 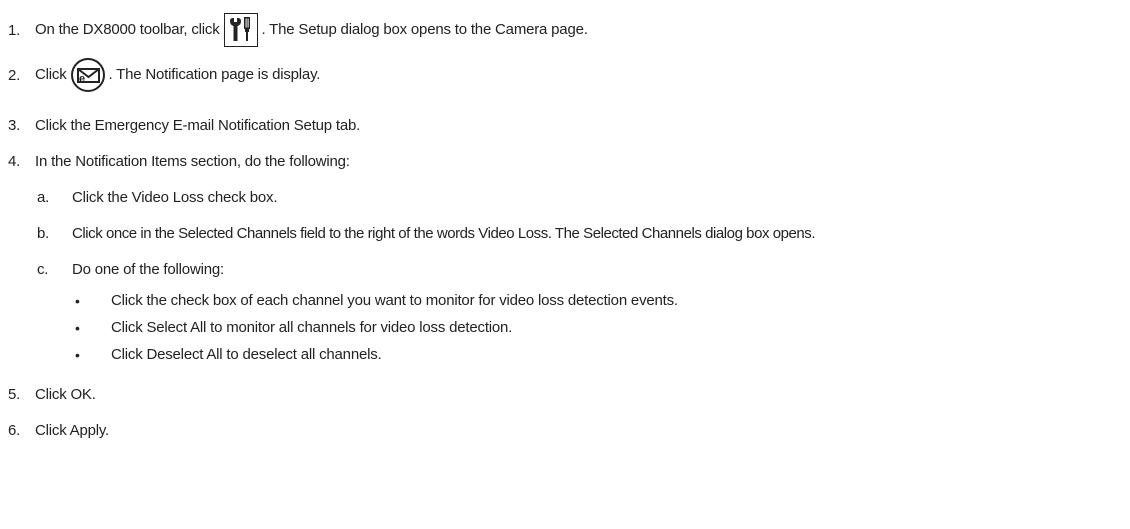 I want to click on step-number: 3., so click(x=14, y=125).